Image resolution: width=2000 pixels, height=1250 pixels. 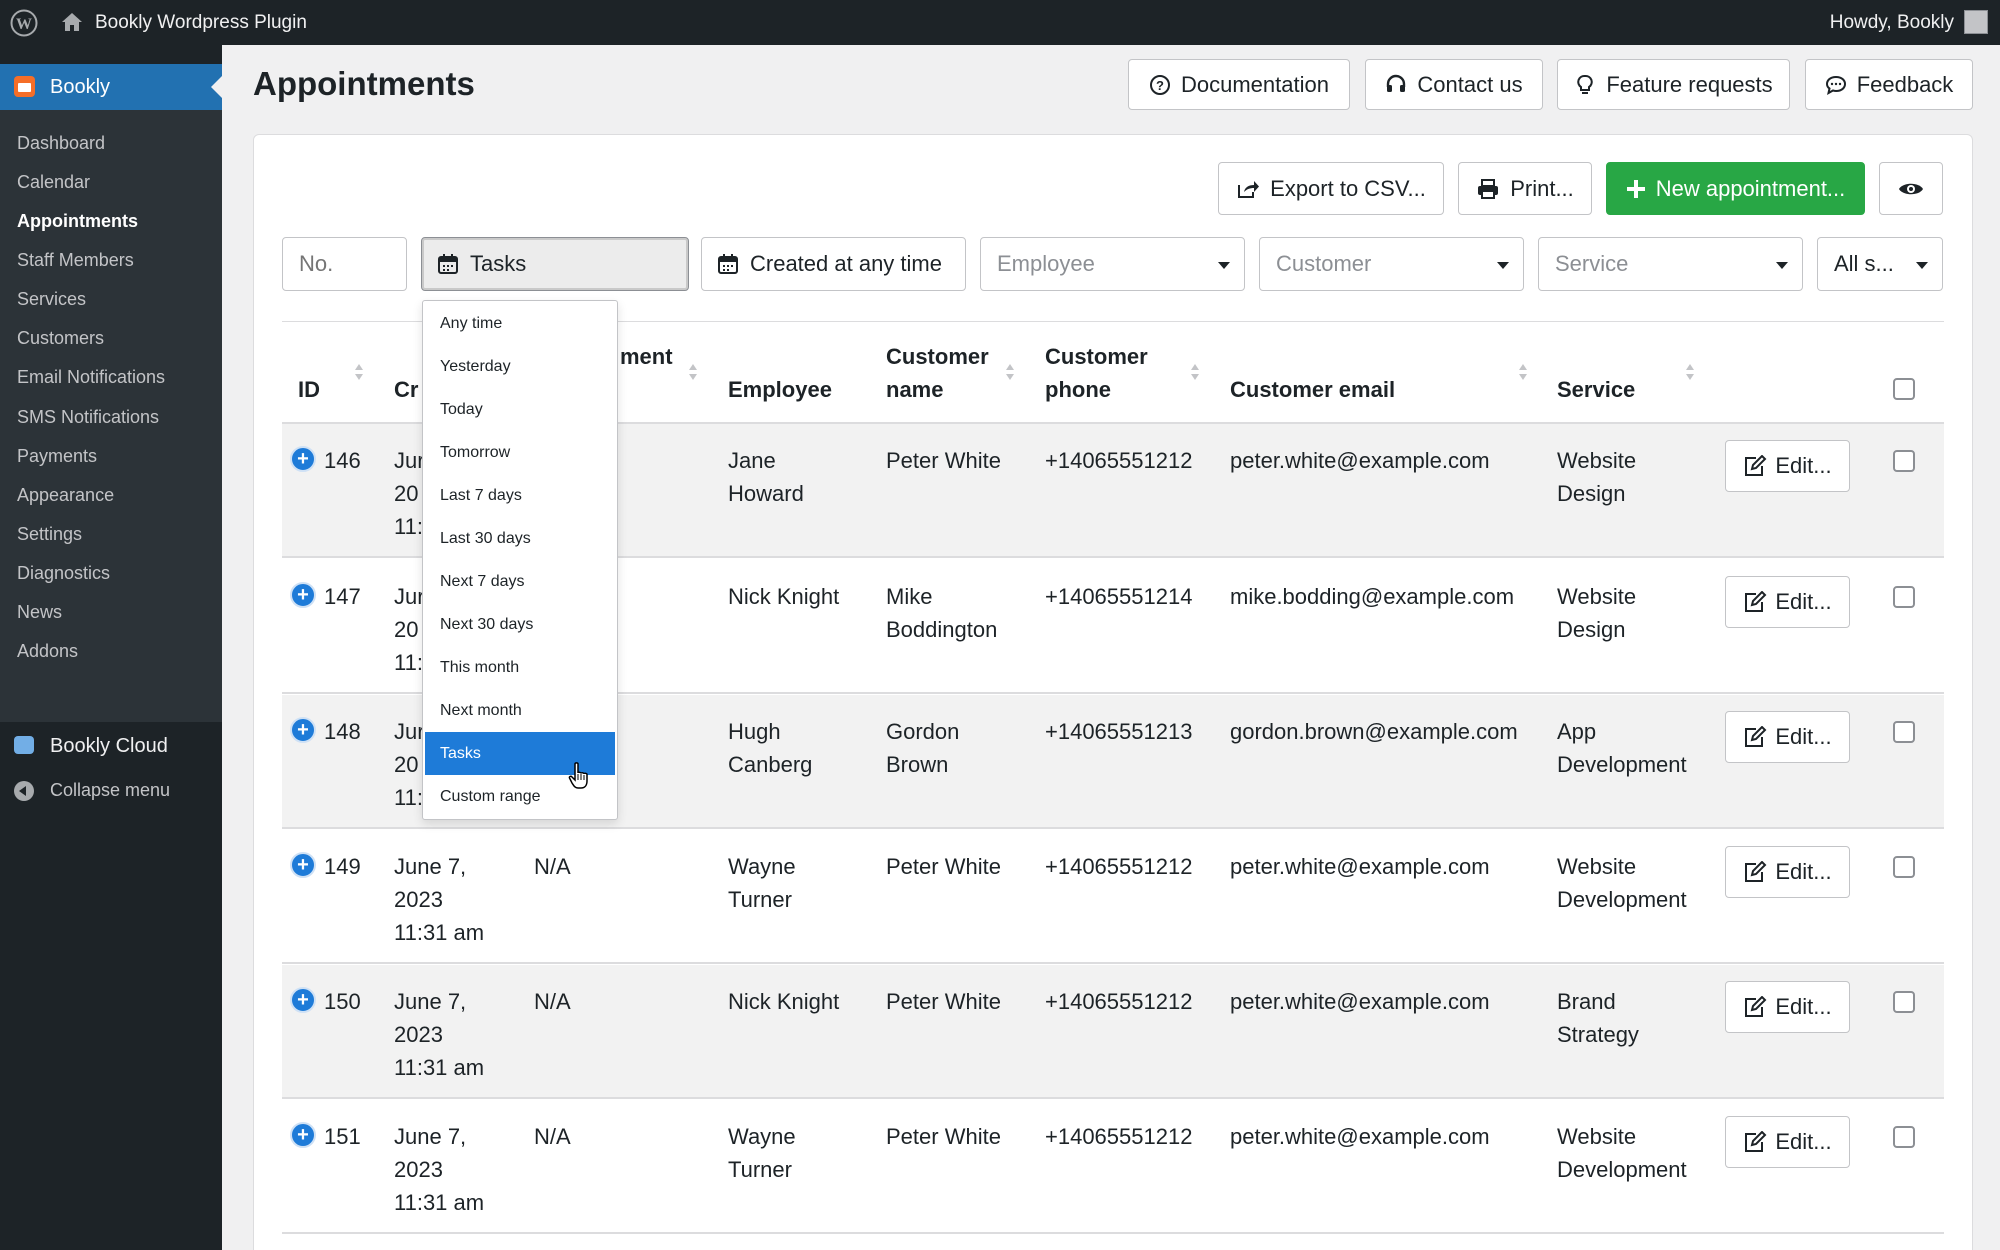 I want to click on sidebar-item-dashboard: Dashboard, so click(x=61, y=143).